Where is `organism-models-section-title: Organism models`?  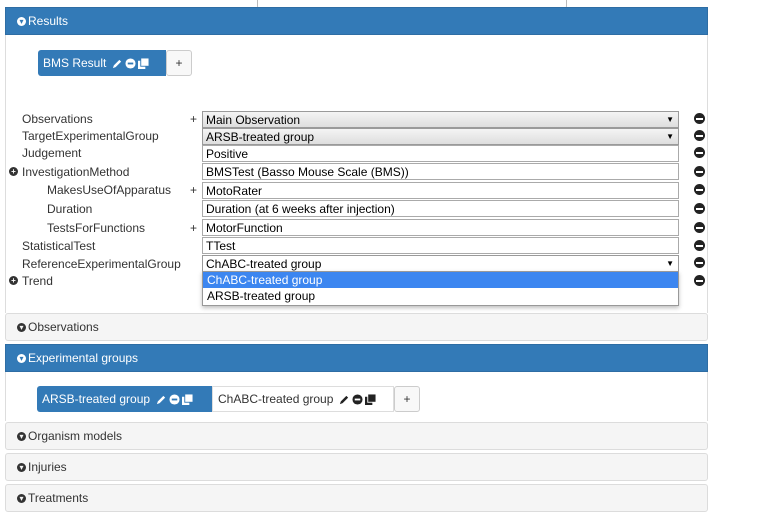 organism-models-section-title: Organism models is located at coordinates (75, 436).